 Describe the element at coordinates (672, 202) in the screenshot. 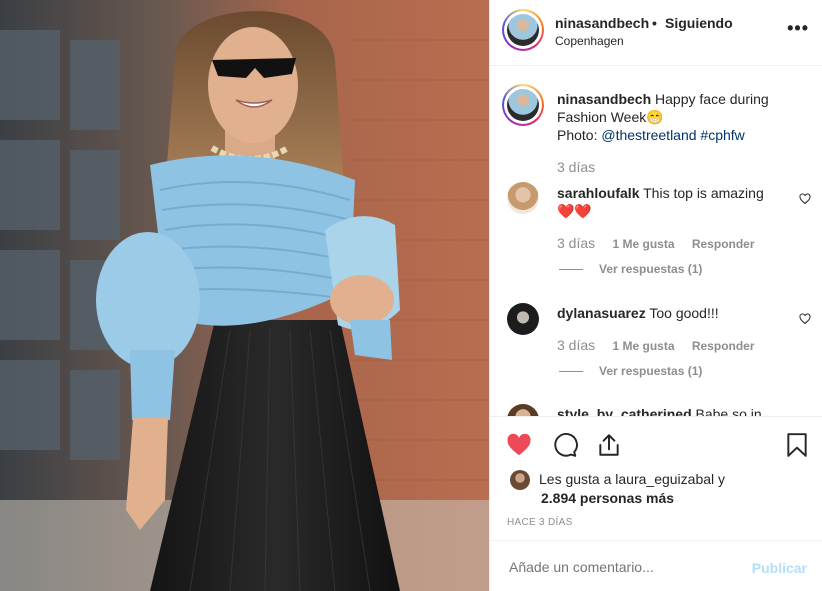

I see `comment-text: sarahloufalk This top is amazing ❤️❤️` at that location.